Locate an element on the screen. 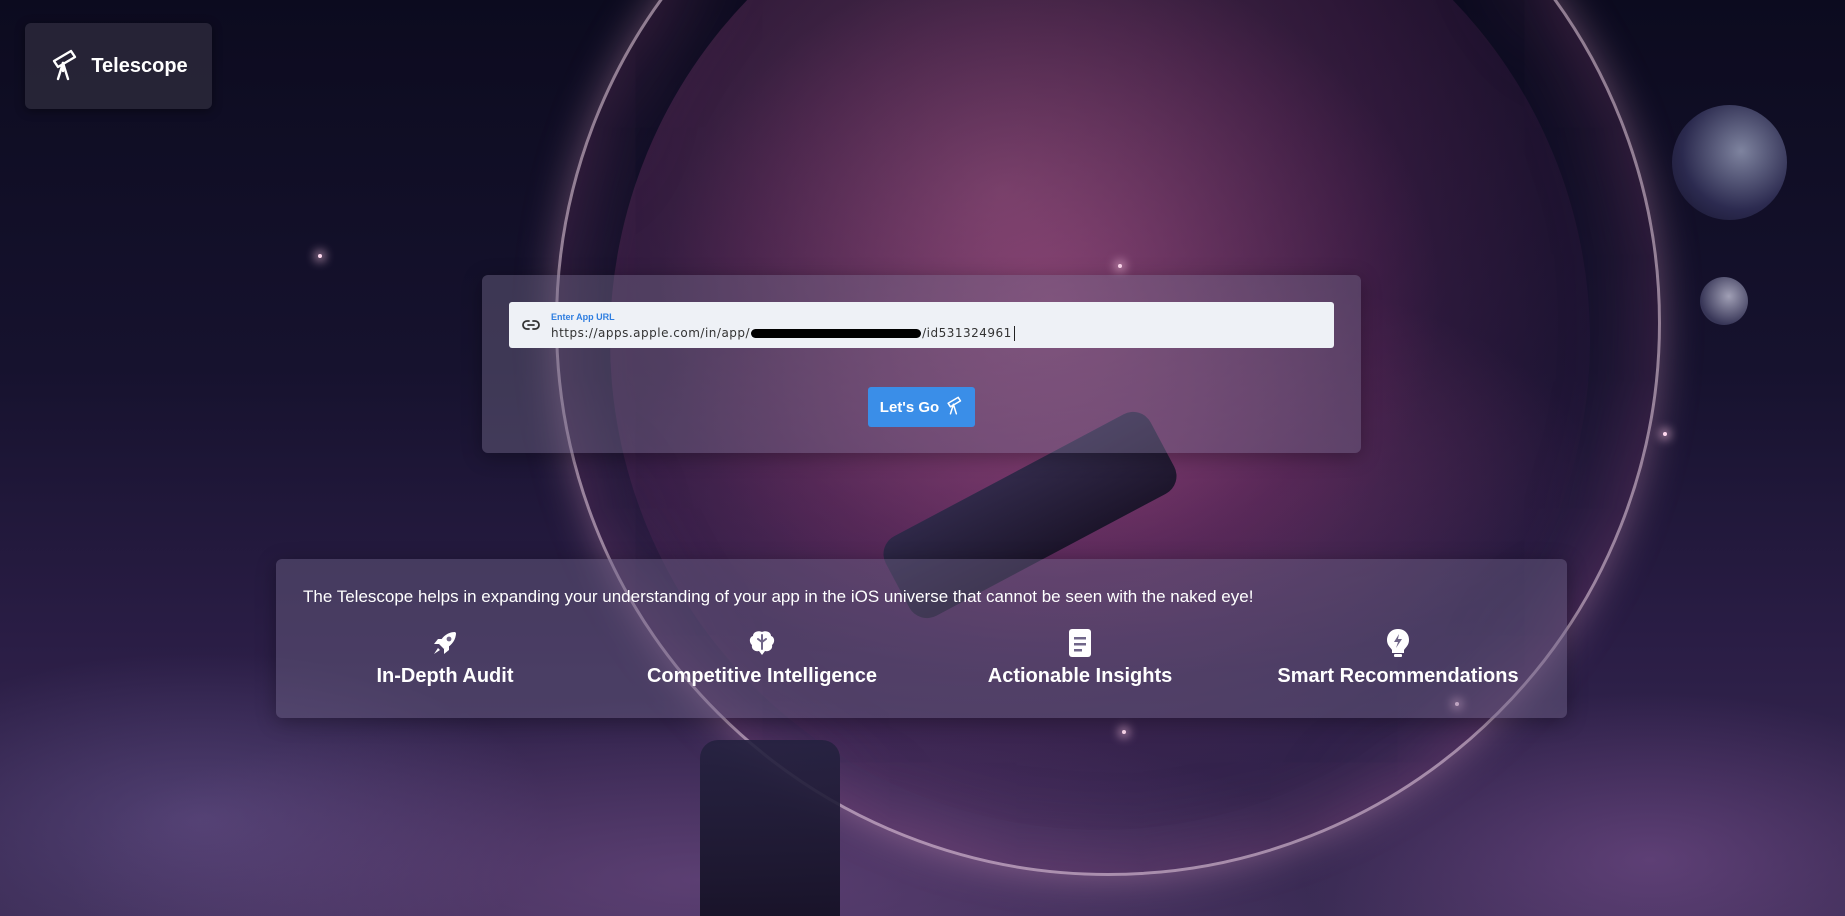 The height and width of the screenshot is (916, 1845). feature-title: In-Depth Audit is located at coordinates (445, 676).